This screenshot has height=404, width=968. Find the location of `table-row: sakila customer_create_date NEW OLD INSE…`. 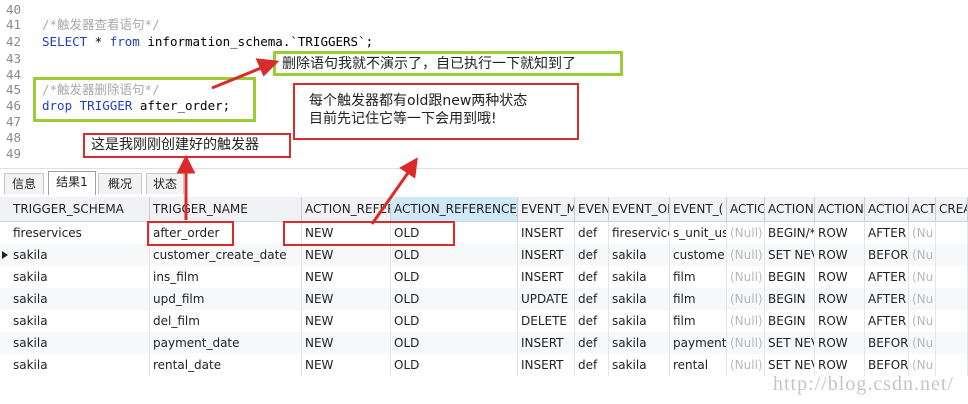

table-row: sakila customer_create_date NEW OLD INSE… is located at coordinates (484, 255).